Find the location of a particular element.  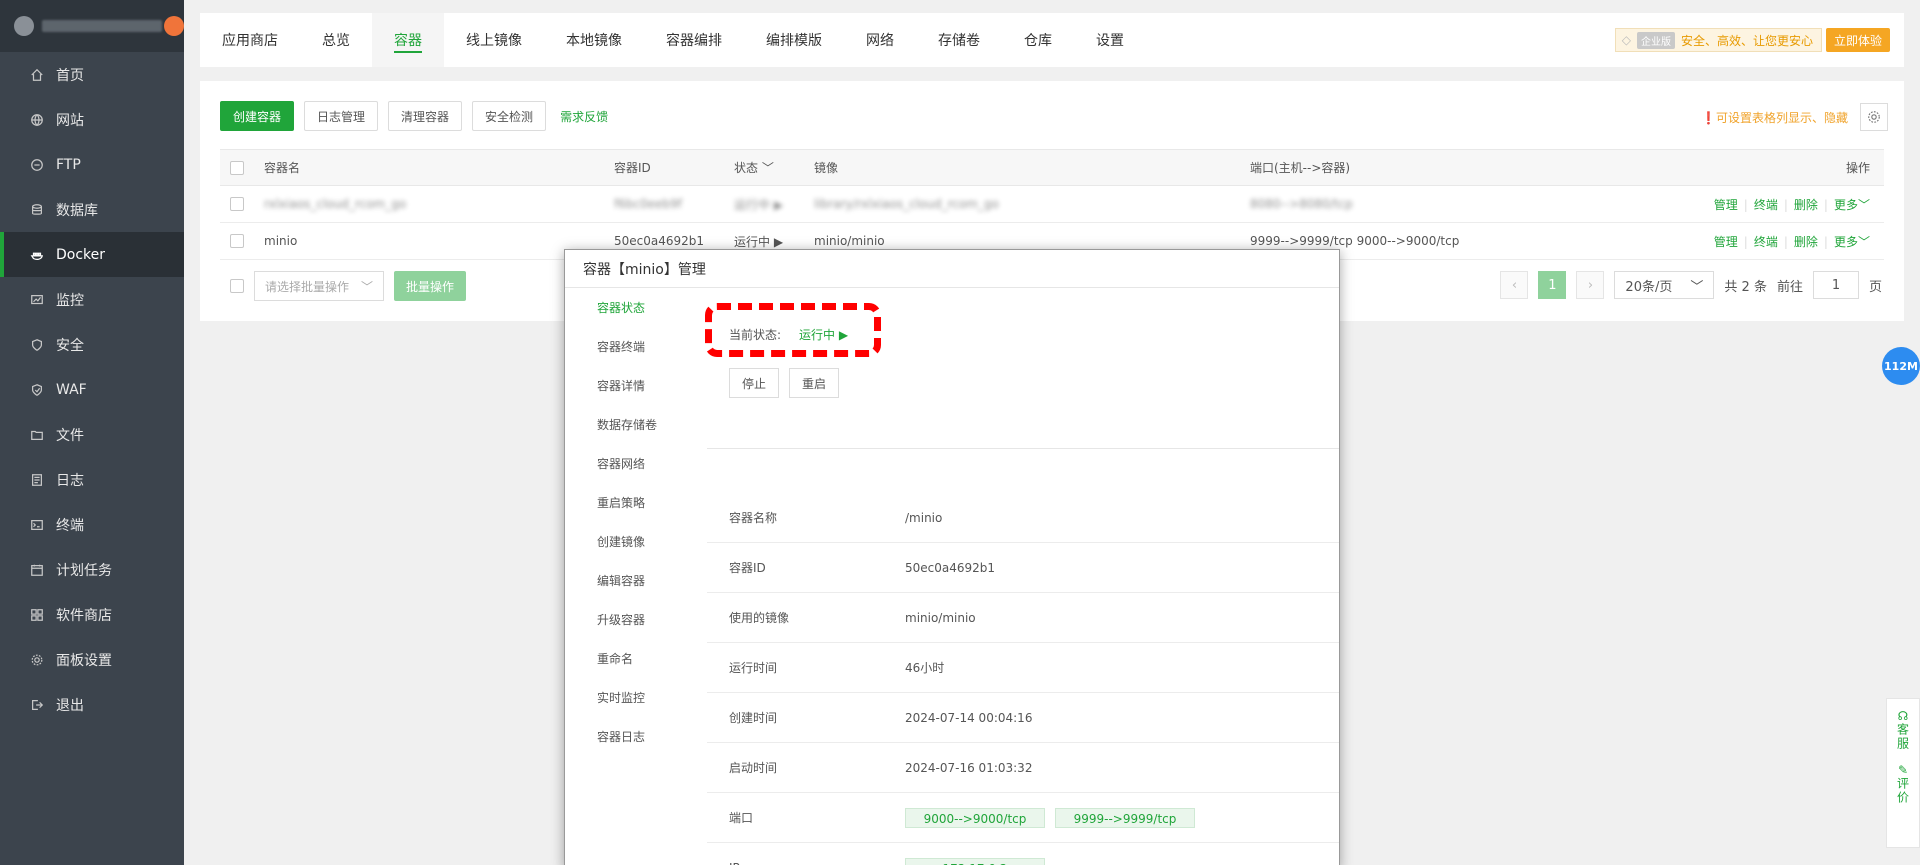

batch-area: 请选择批量操作 ﹀ 批量操作 is located at coordinates (348, 286).